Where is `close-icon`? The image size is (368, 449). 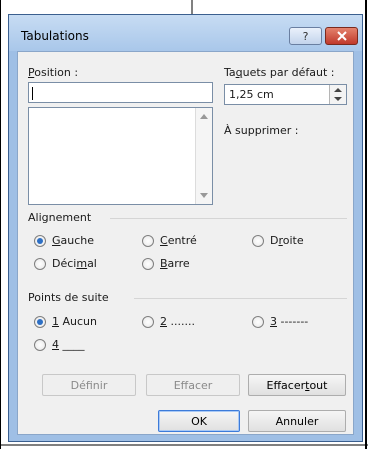 close-icon is located at coordinates (341, 36).